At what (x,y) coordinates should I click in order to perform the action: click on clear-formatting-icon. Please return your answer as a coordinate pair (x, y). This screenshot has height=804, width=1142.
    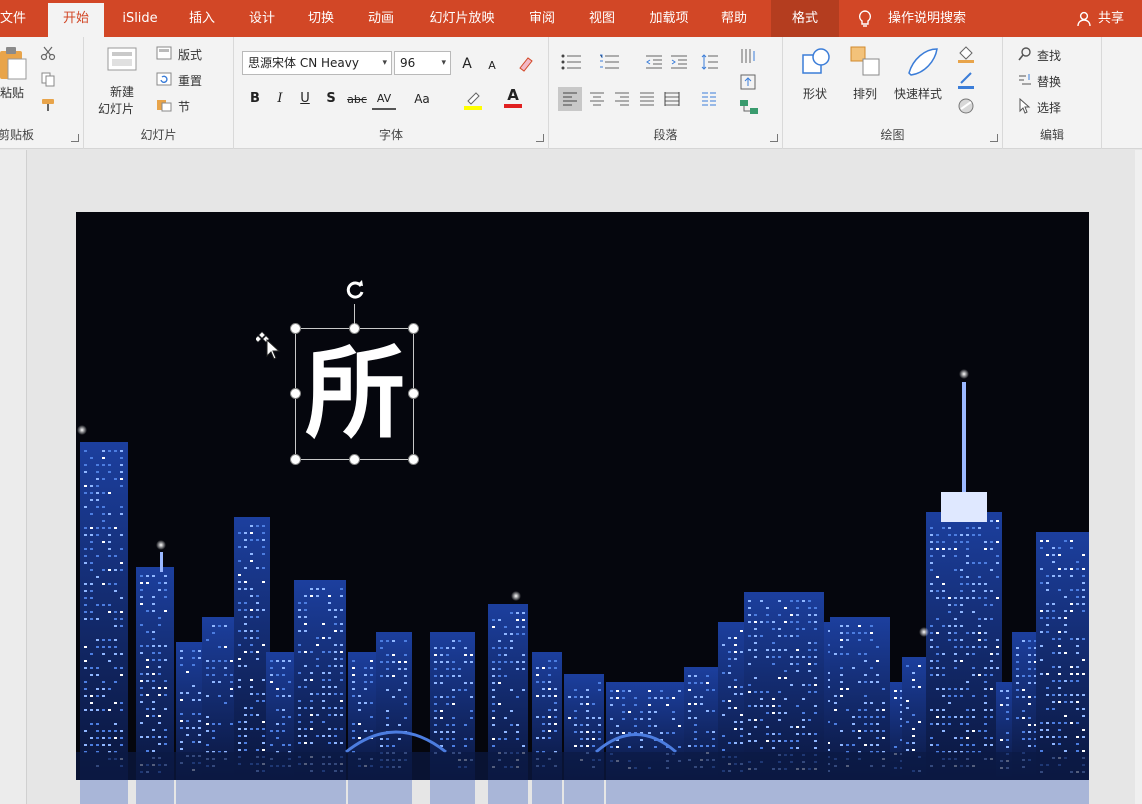
    Looking at the image, I should click on (525, 63).